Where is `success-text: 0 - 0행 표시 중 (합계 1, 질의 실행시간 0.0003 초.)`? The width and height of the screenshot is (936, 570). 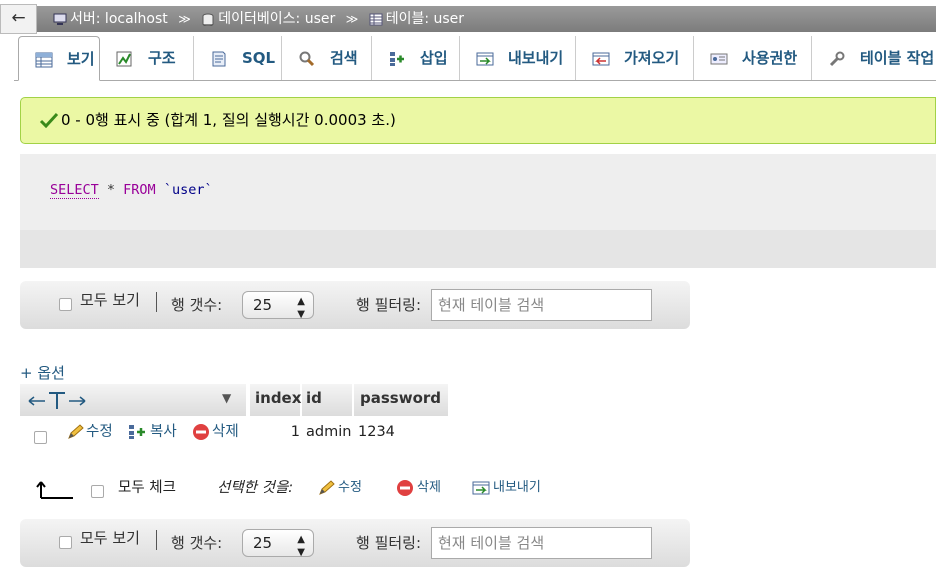
success-text: 0 - 0행 표시 중 (합계 1, 질의 실행시간 0.0003 초.) is located at coordinates (228, 120).